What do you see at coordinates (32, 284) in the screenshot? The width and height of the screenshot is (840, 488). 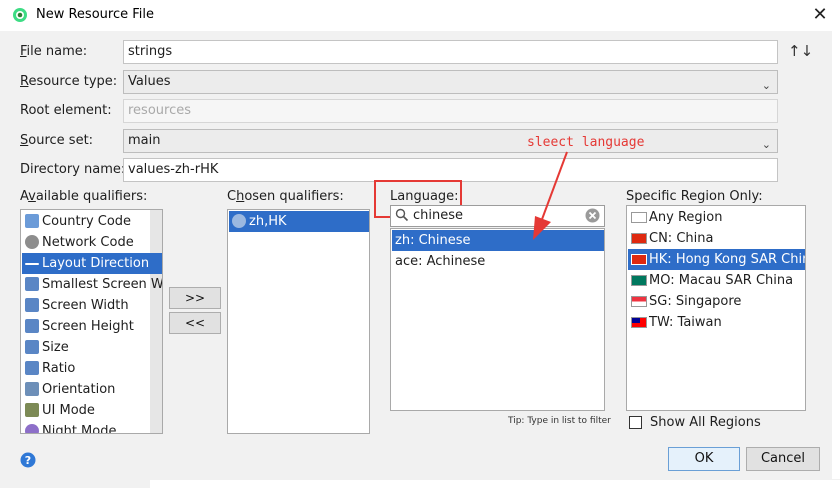 I see `smallest-screen-icon` at bounding box center [32, 284].